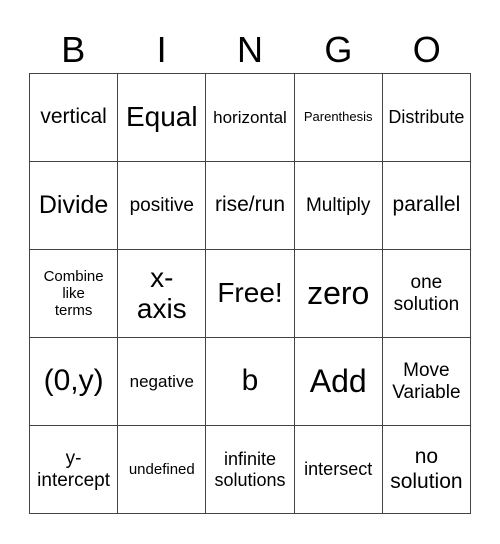 Image resolution: width=500 pixels, height=544 pixels. I want to click on bingo-cell: negative, so click(162, 382).